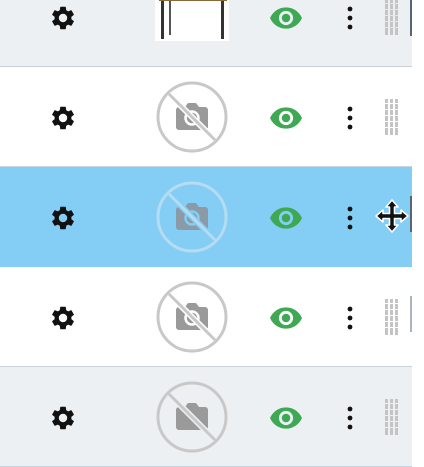  I want to click on move-cursor-icon, so click(392, 216).